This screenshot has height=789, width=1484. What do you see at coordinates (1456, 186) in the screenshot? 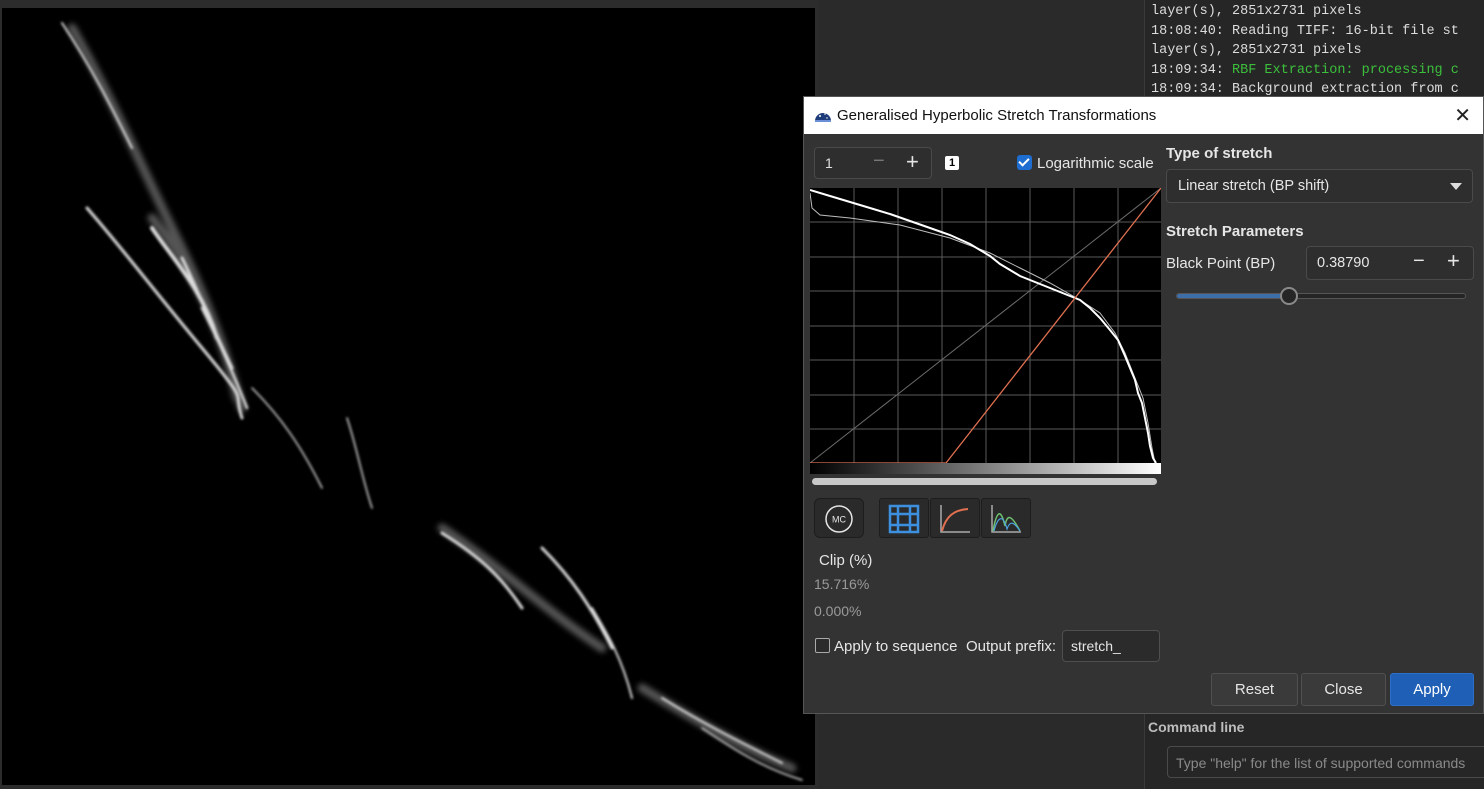
I see `dropdown-arrow-icon` at bounding box center [1456, 186].